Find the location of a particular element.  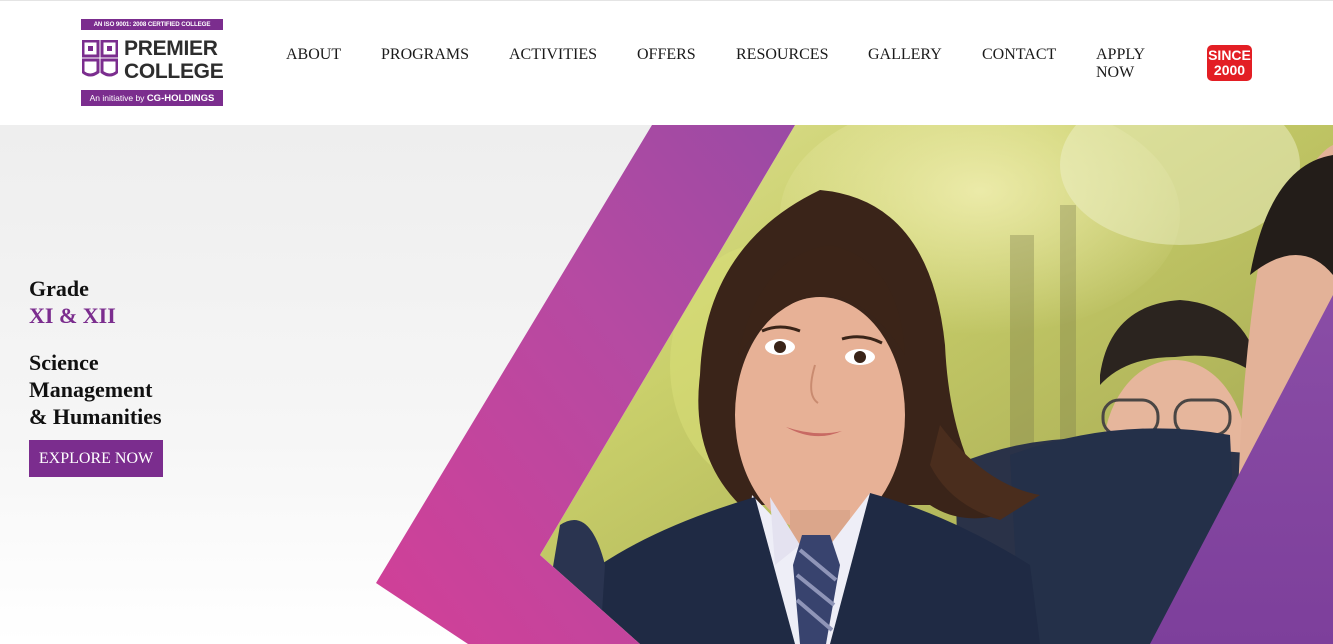

initiative-org: CG-HOLDINGS is located at coordinates (180, 98).